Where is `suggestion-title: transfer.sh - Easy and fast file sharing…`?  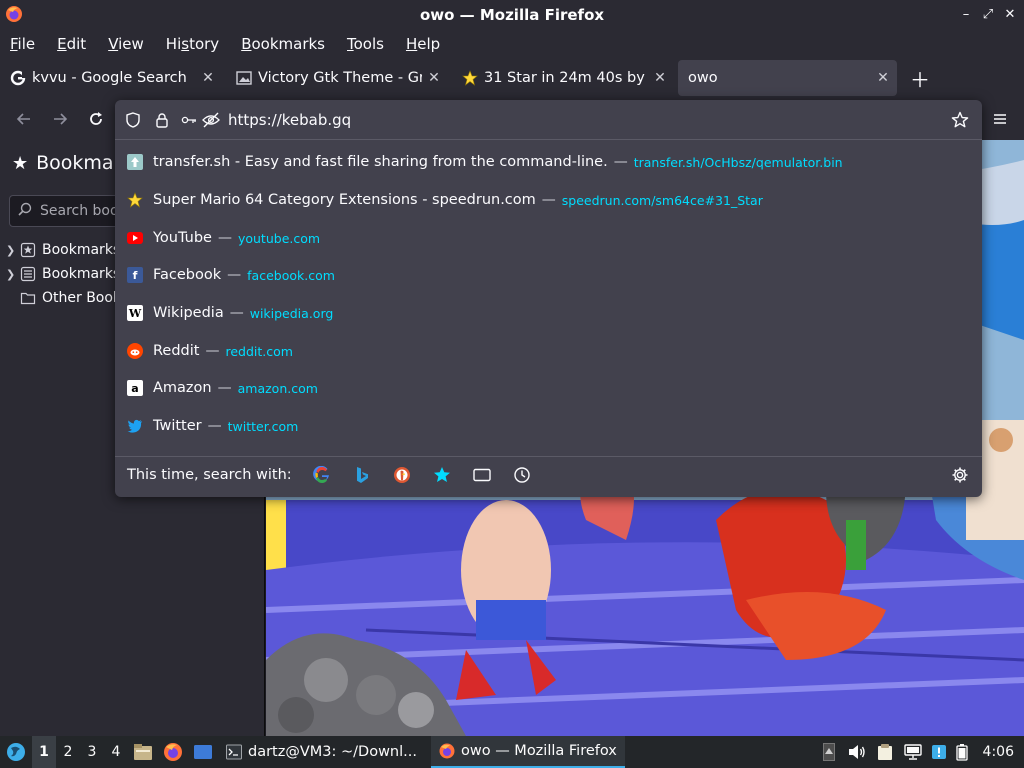 suggestion-title: transfer.sh - Easy and fast file sharing… is located at coordinates (380, 162).